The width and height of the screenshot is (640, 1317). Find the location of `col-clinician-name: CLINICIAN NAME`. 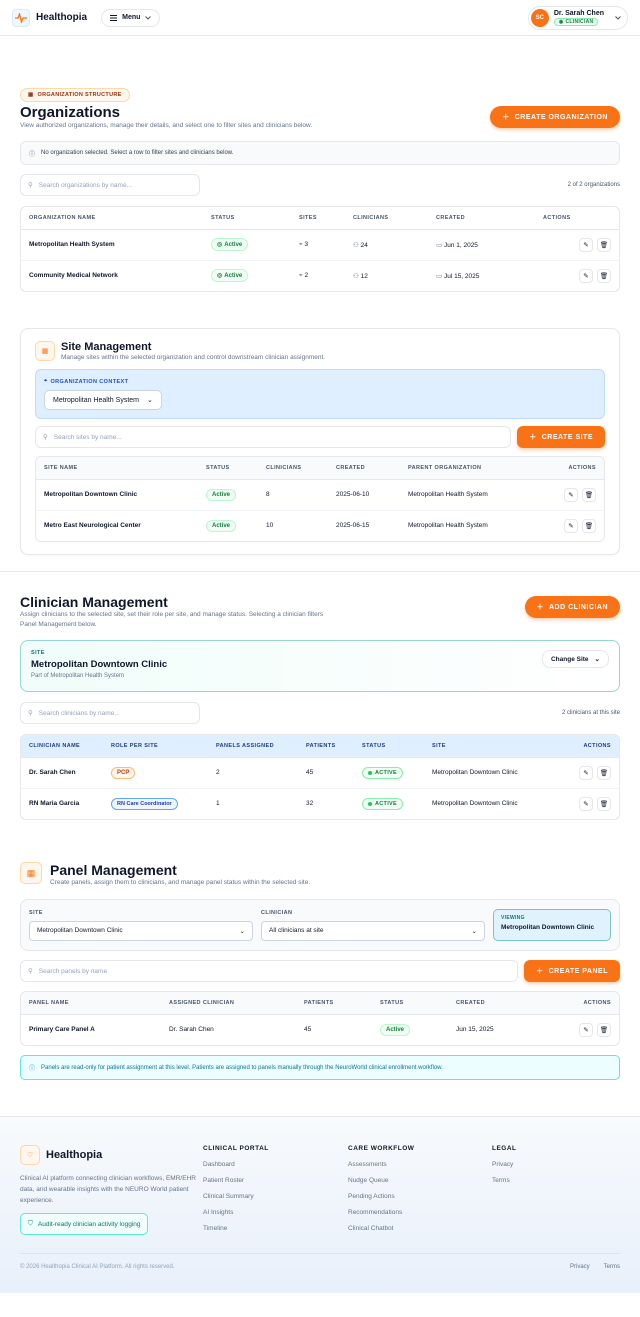

col-clinician-name: CLINICIAN NAME is located at coordinates (62, 746).